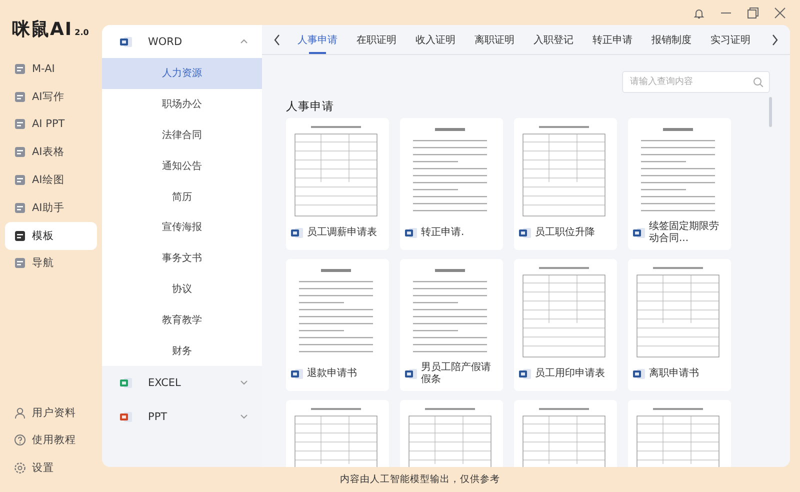  Describe the element at coordinates (565, 184) in the screenshot. I see `template-card: 员工职位升降` at that location.